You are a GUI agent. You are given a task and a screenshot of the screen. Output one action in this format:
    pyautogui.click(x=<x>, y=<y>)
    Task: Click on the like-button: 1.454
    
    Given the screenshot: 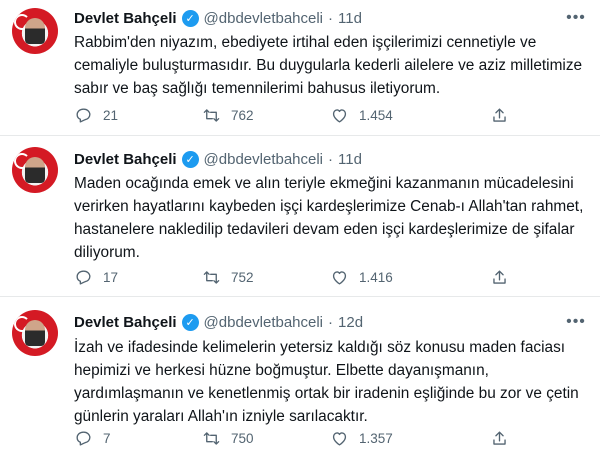 What is the action you would take?
    pyautogui.click(x=361, y=115)
    